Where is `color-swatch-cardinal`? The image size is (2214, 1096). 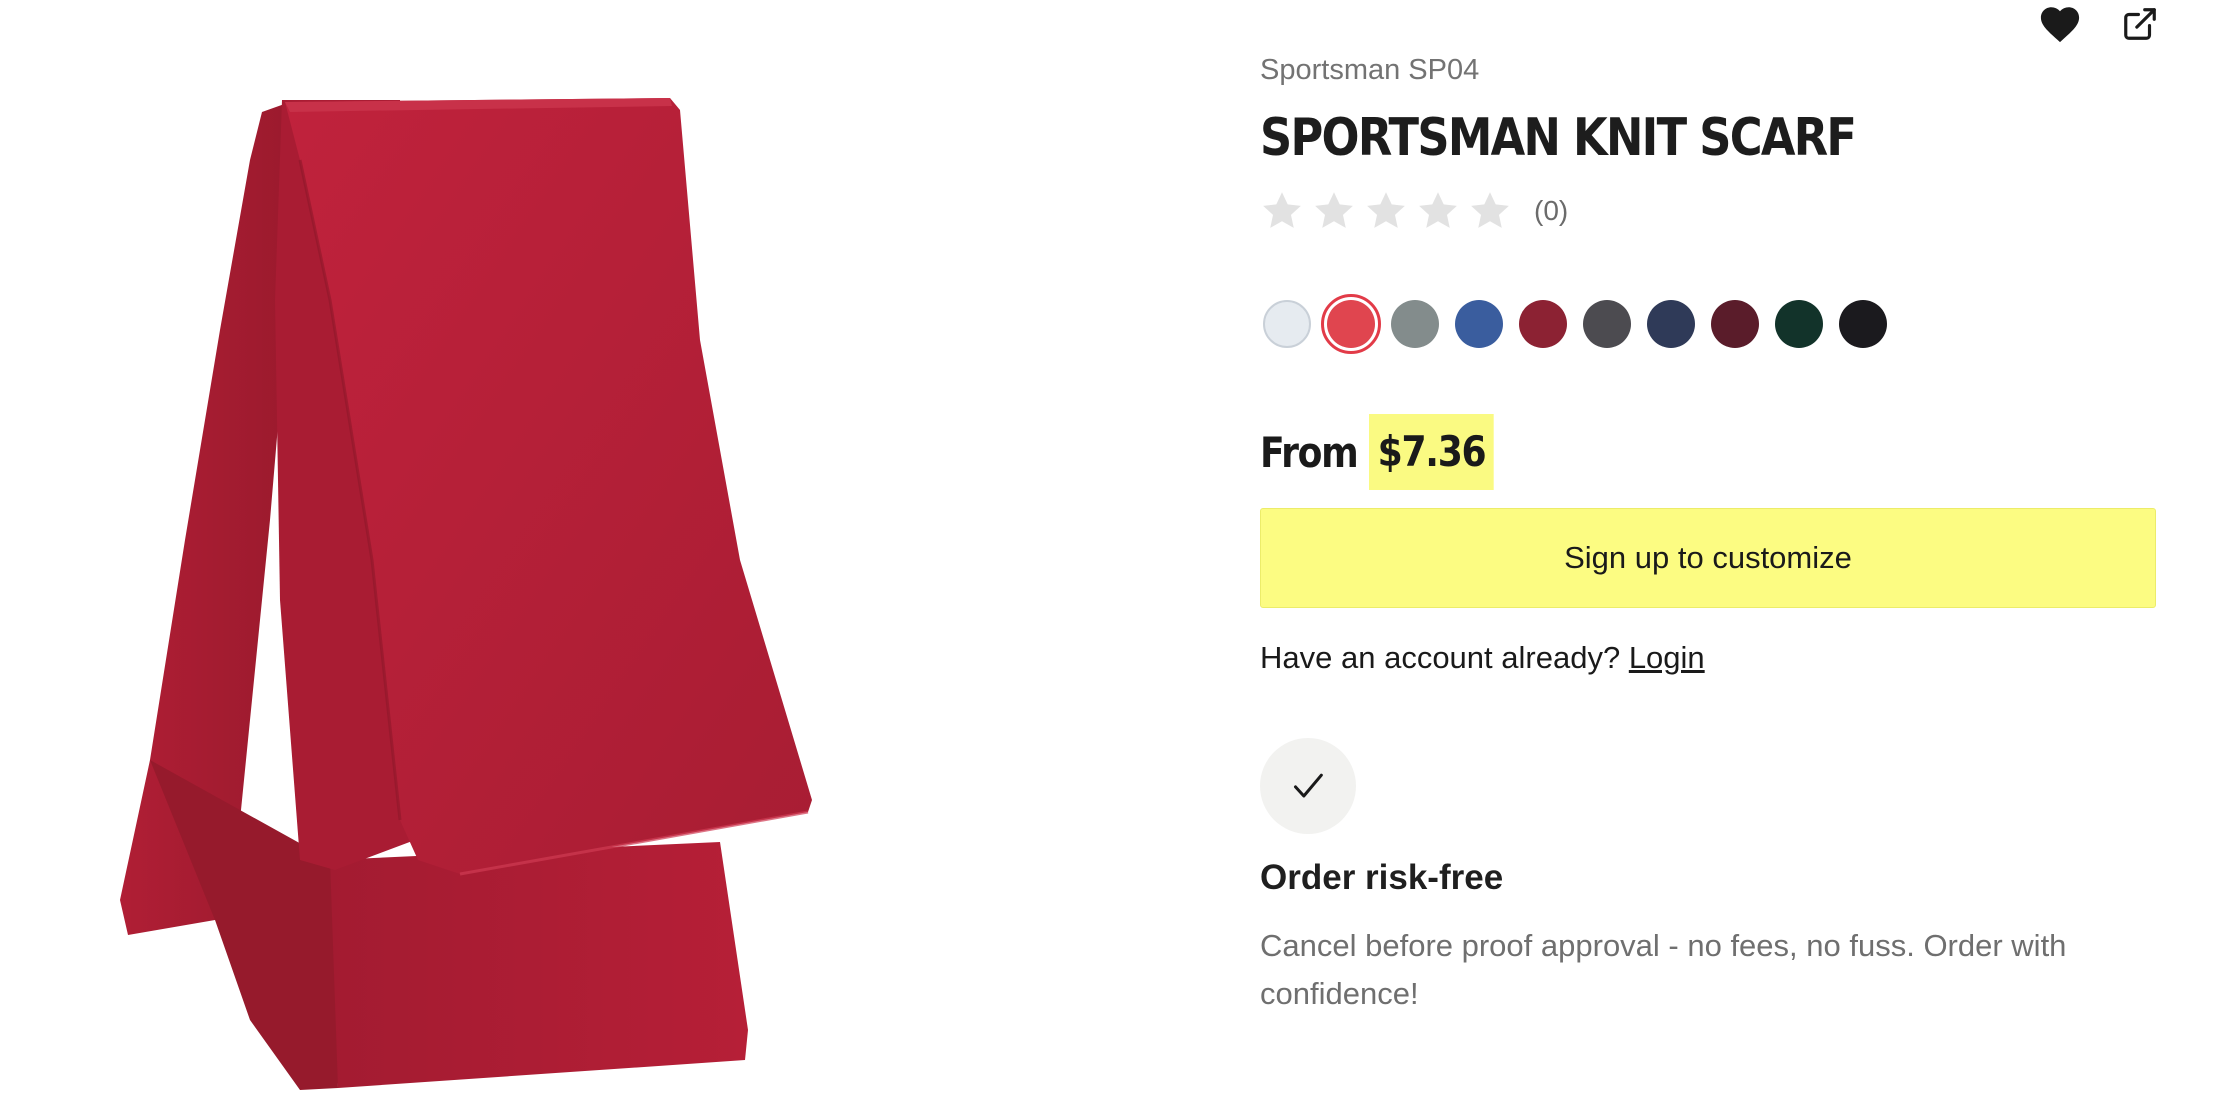 color-swatch-cardinal is located at coordinates (1543, 324).